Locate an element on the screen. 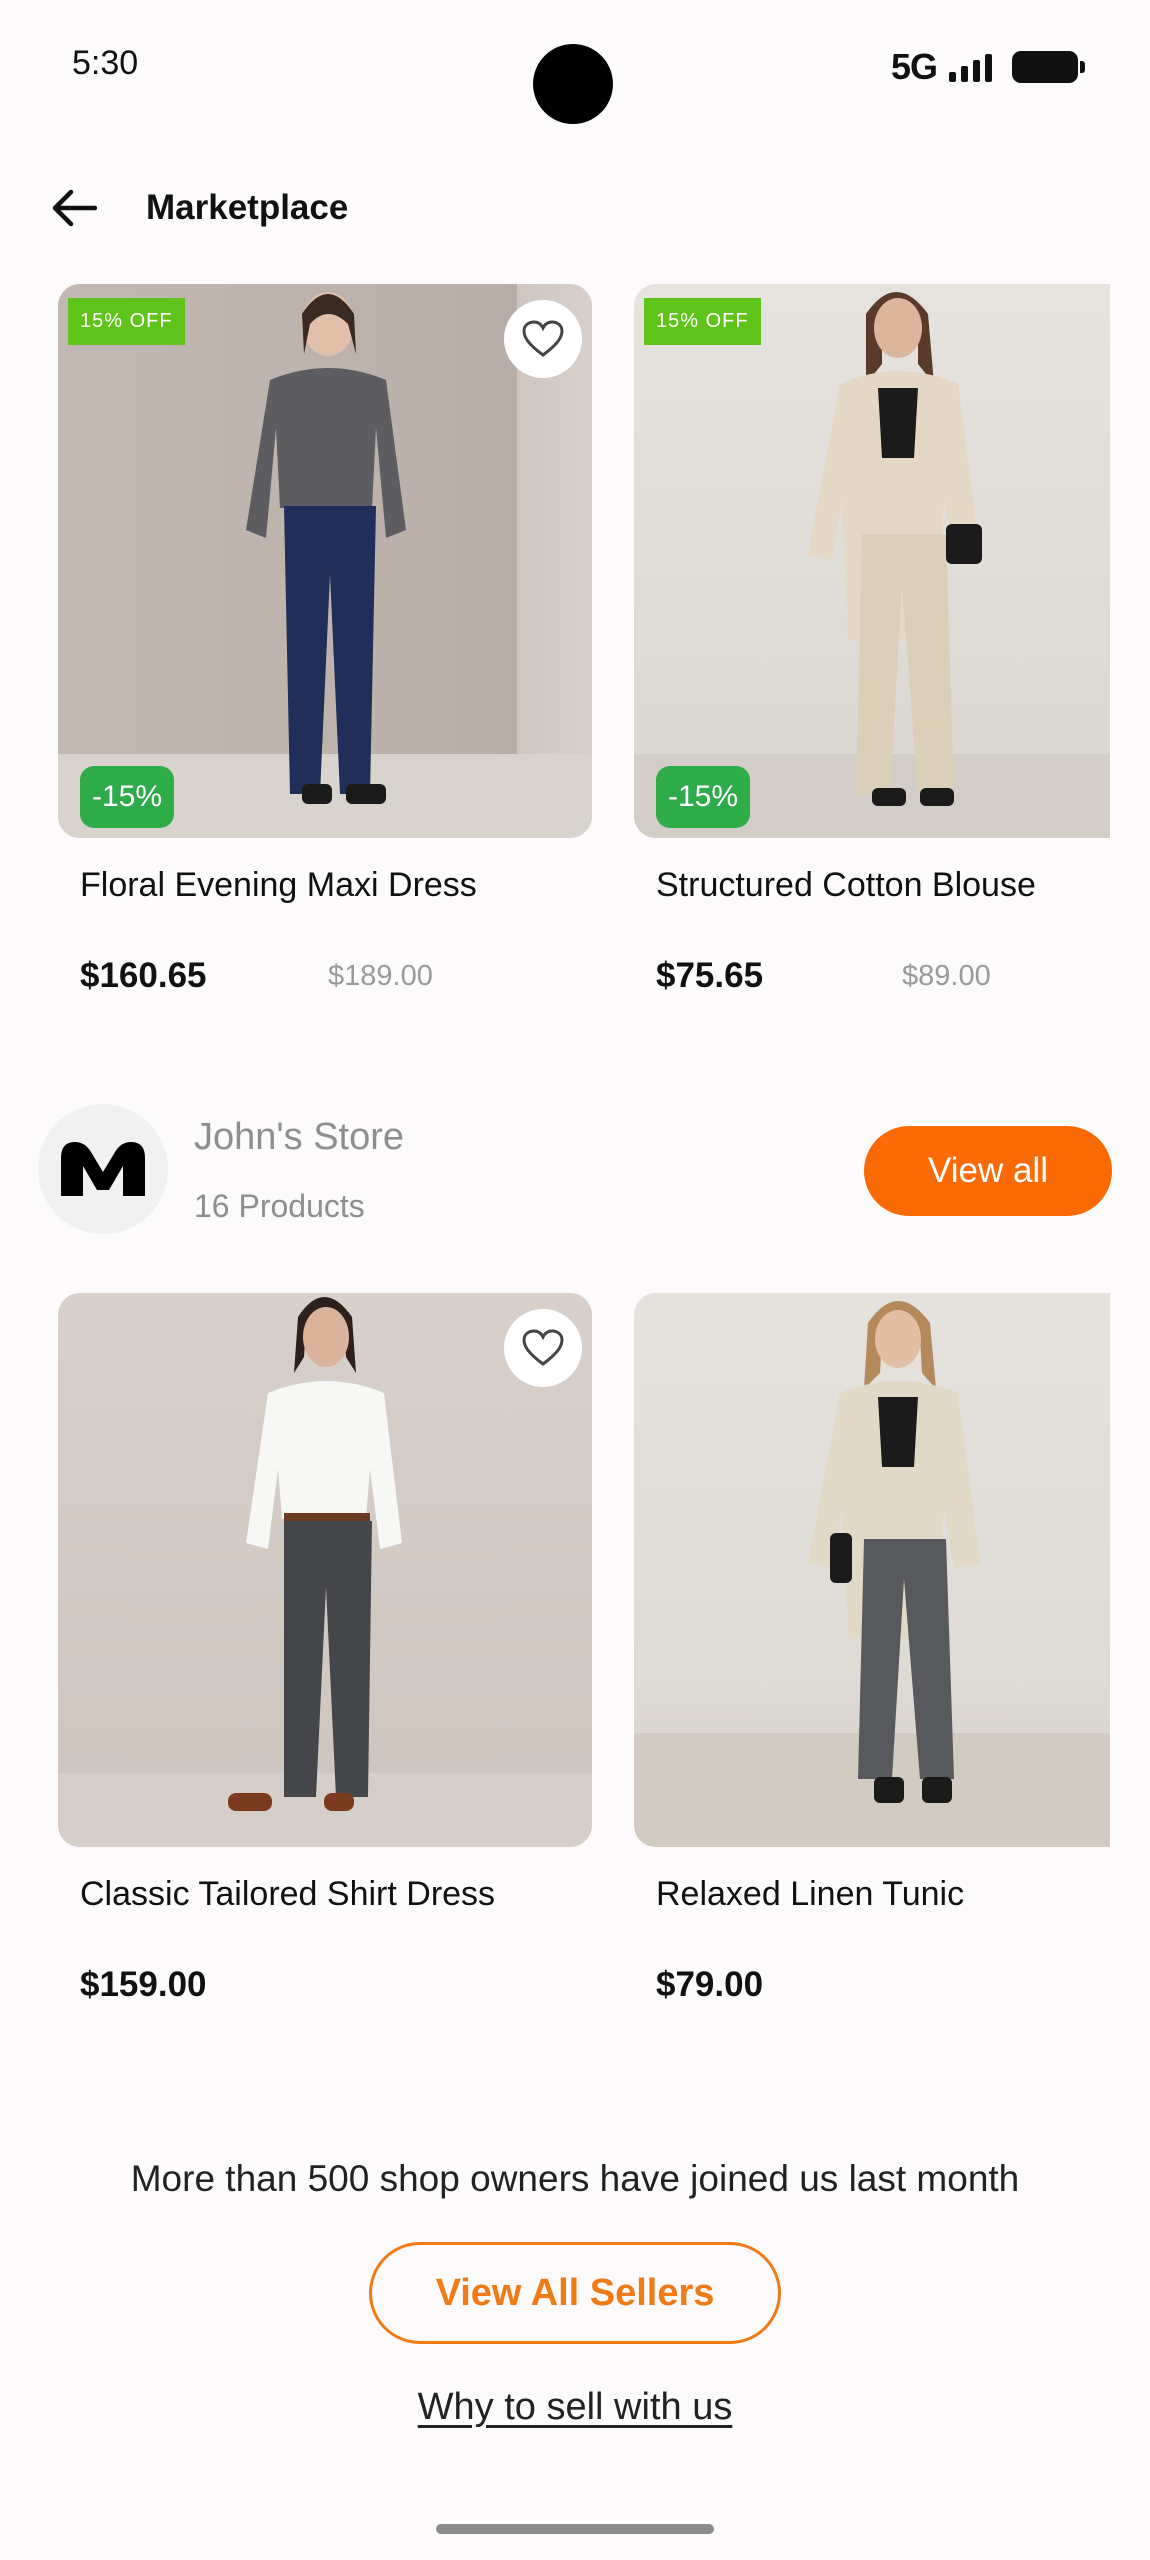 This screenshot has height=2560, width=1150. top-app-bar: Marketplace is located at coordinates (575, 208).